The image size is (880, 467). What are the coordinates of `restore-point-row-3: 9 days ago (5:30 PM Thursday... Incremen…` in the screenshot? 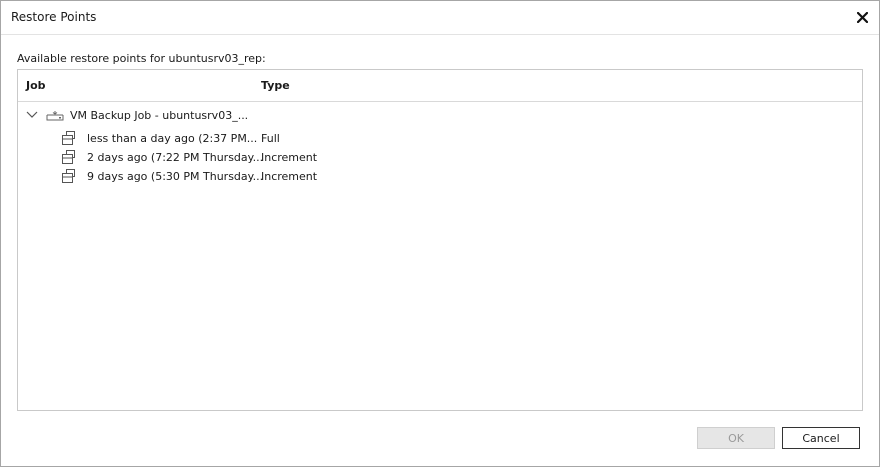 It's located at (440, 176).